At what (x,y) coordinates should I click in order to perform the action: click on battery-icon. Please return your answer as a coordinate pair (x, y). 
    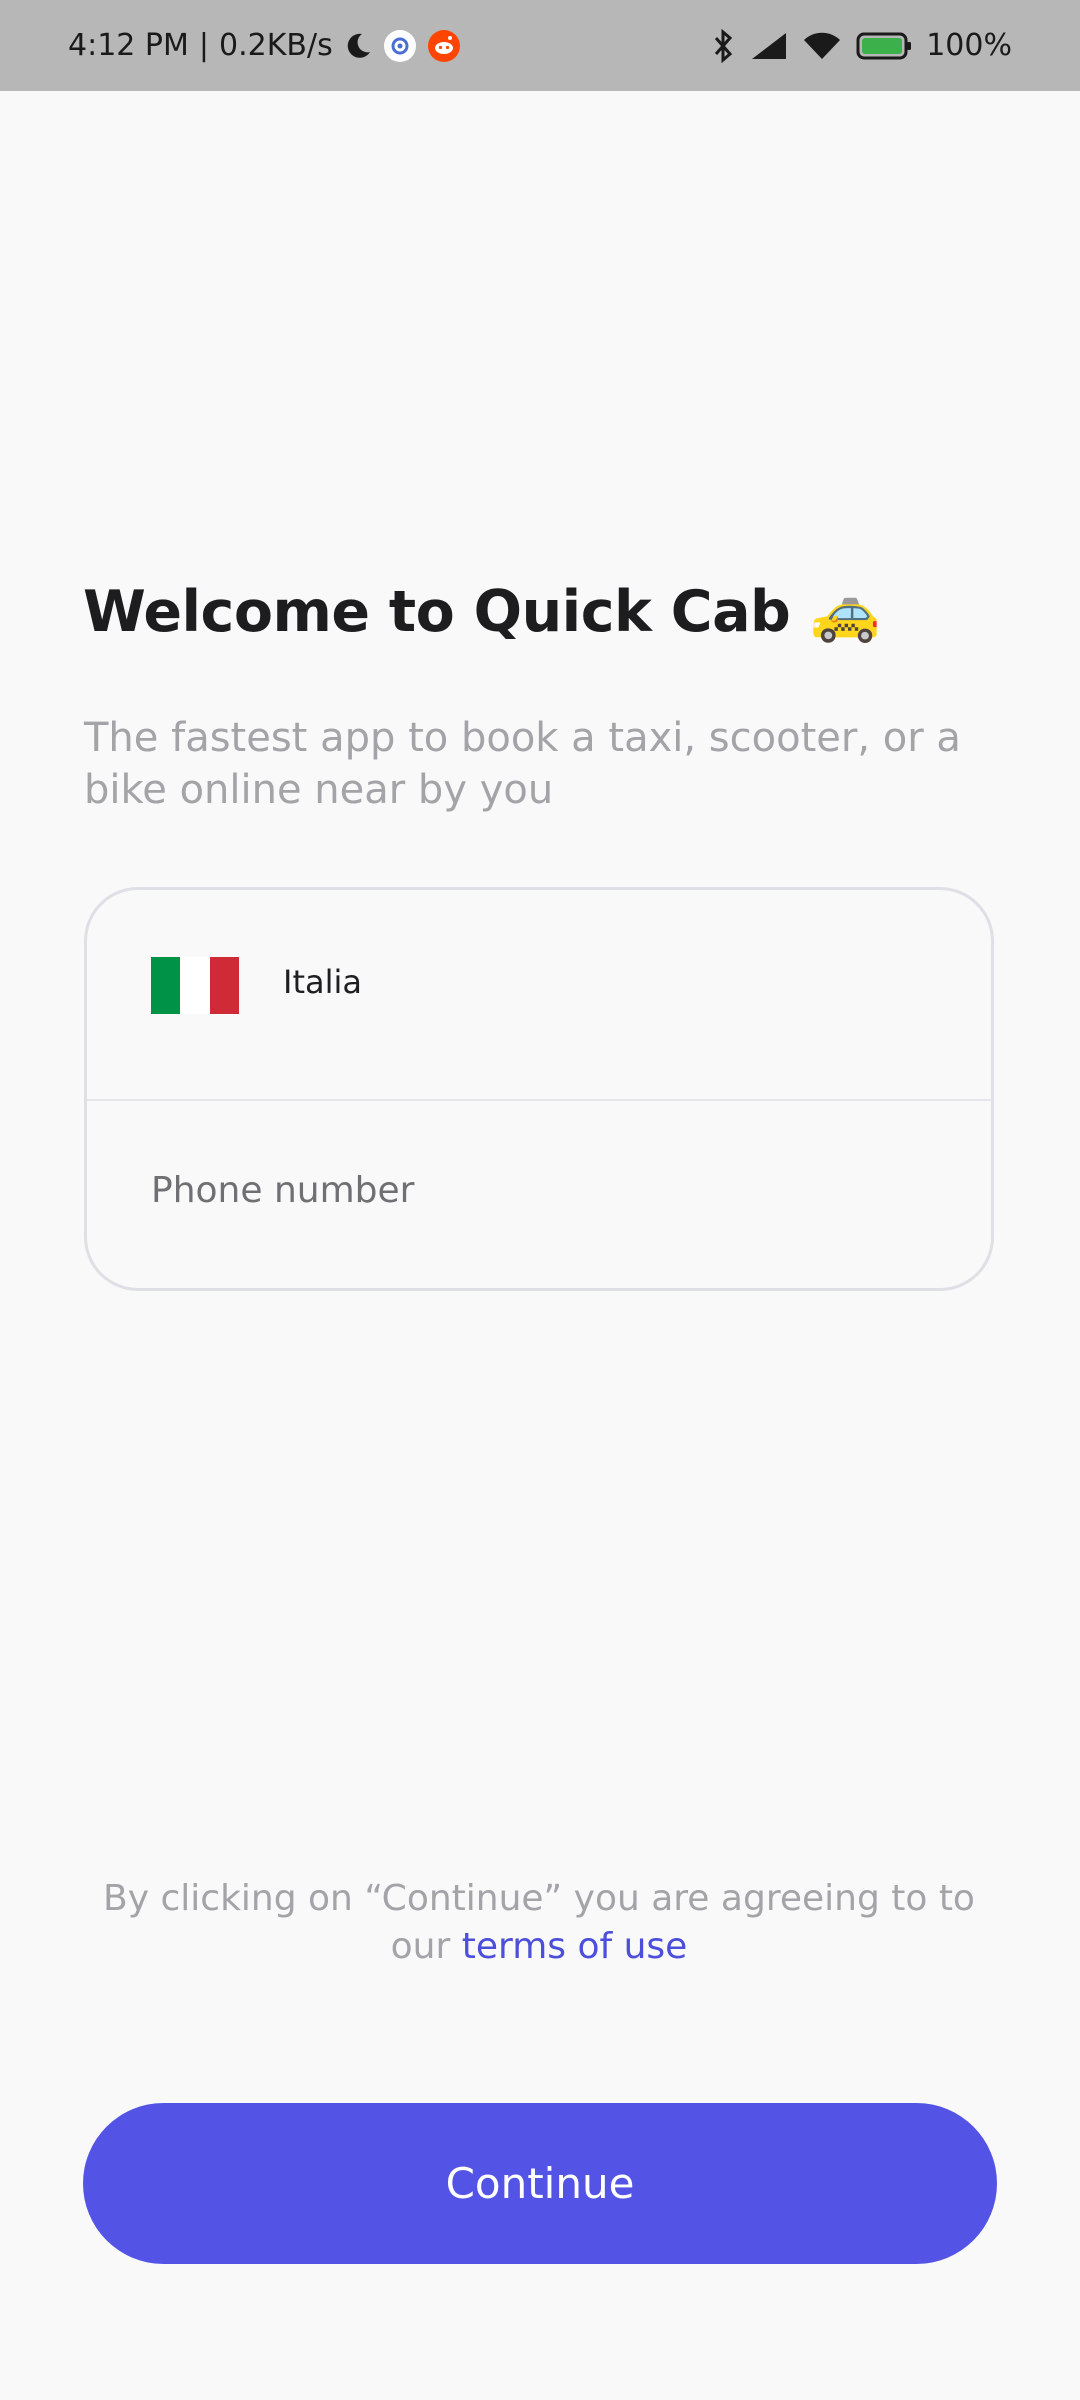
    Looking at the image, I should click on (884, 46).